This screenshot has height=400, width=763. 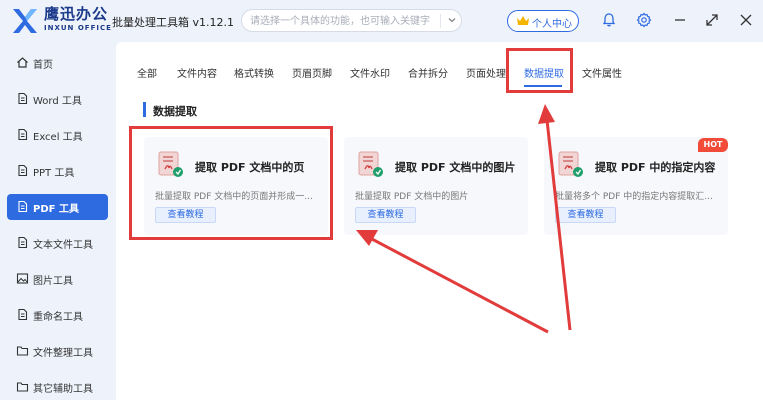 I want to click on sidebar-item-label: PDF 工具, so click(x=56, y=209).